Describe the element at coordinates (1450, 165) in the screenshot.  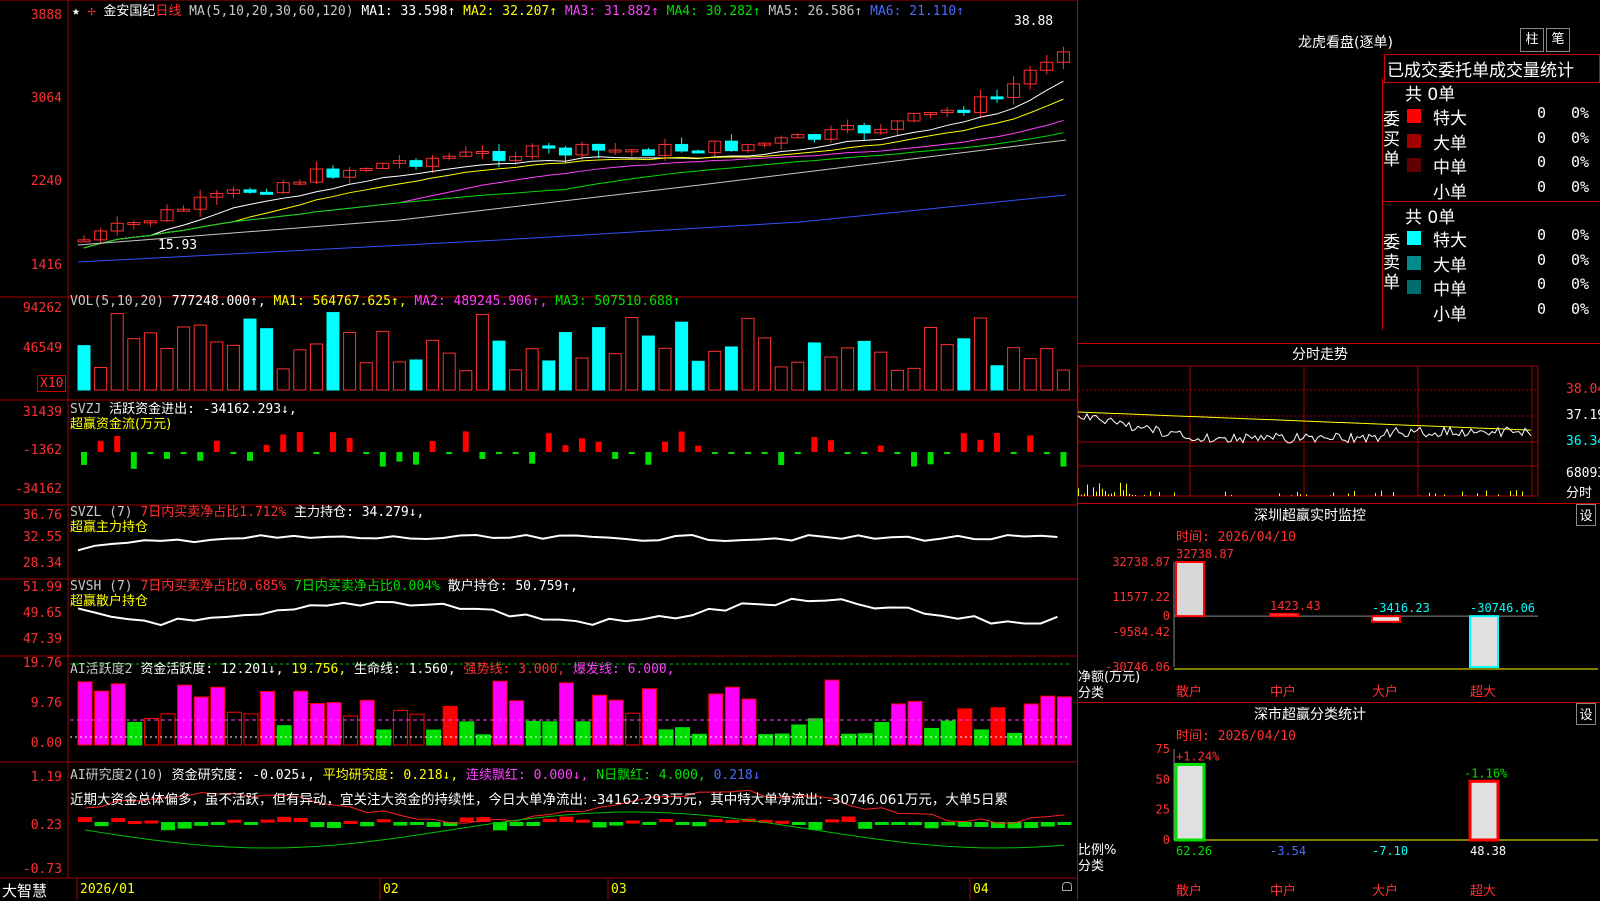
I see `order-type: 中单` at that location.